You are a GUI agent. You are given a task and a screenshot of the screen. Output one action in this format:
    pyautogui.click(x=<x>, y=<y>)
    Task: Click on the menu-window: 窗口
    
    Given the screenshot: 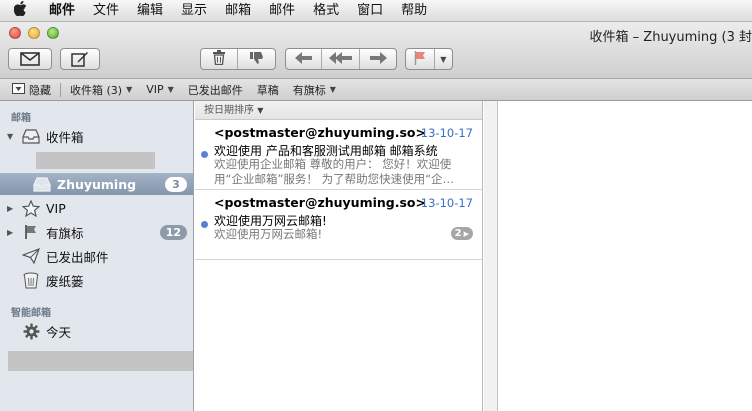 What is the action you would take?
    pyautogui.click(x=370, y=11)
    